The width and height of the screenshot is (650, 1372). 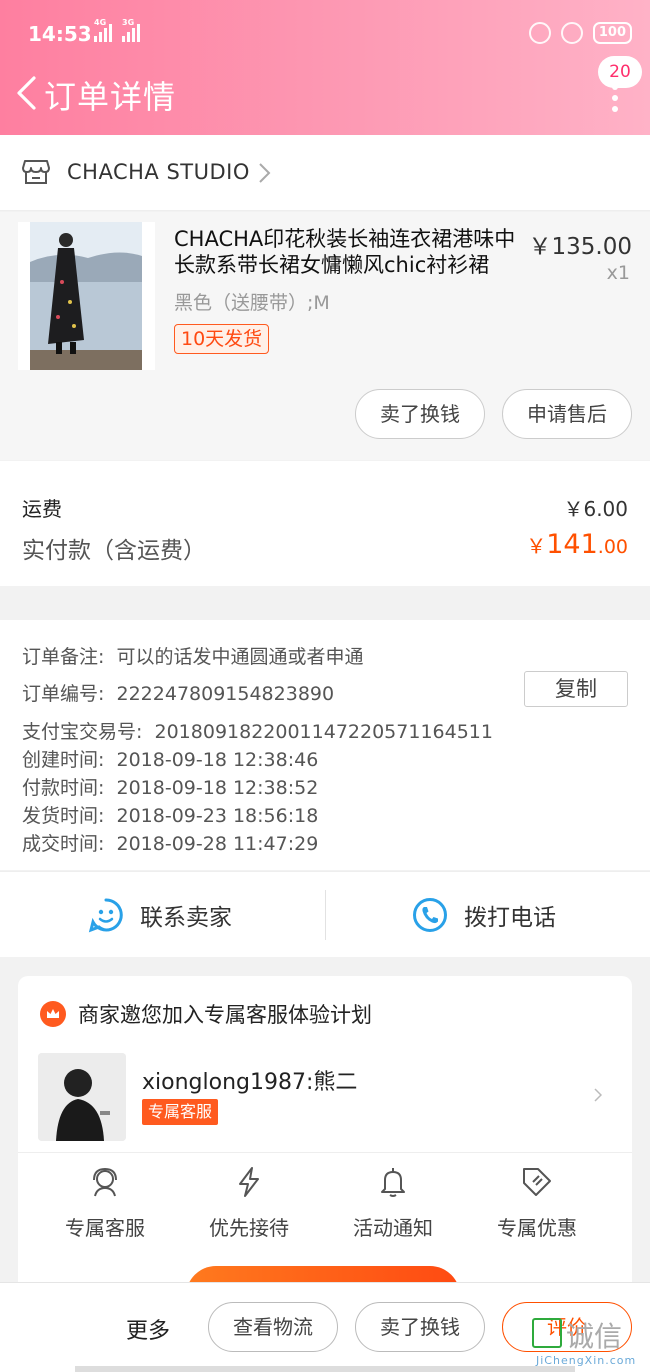 What do you see at coordinates (257, 732) in the screenshot?
I see `alipay-trade-number: 支付宝交易号: 2018091822001147220571164511` at bounding box center [257, 732].